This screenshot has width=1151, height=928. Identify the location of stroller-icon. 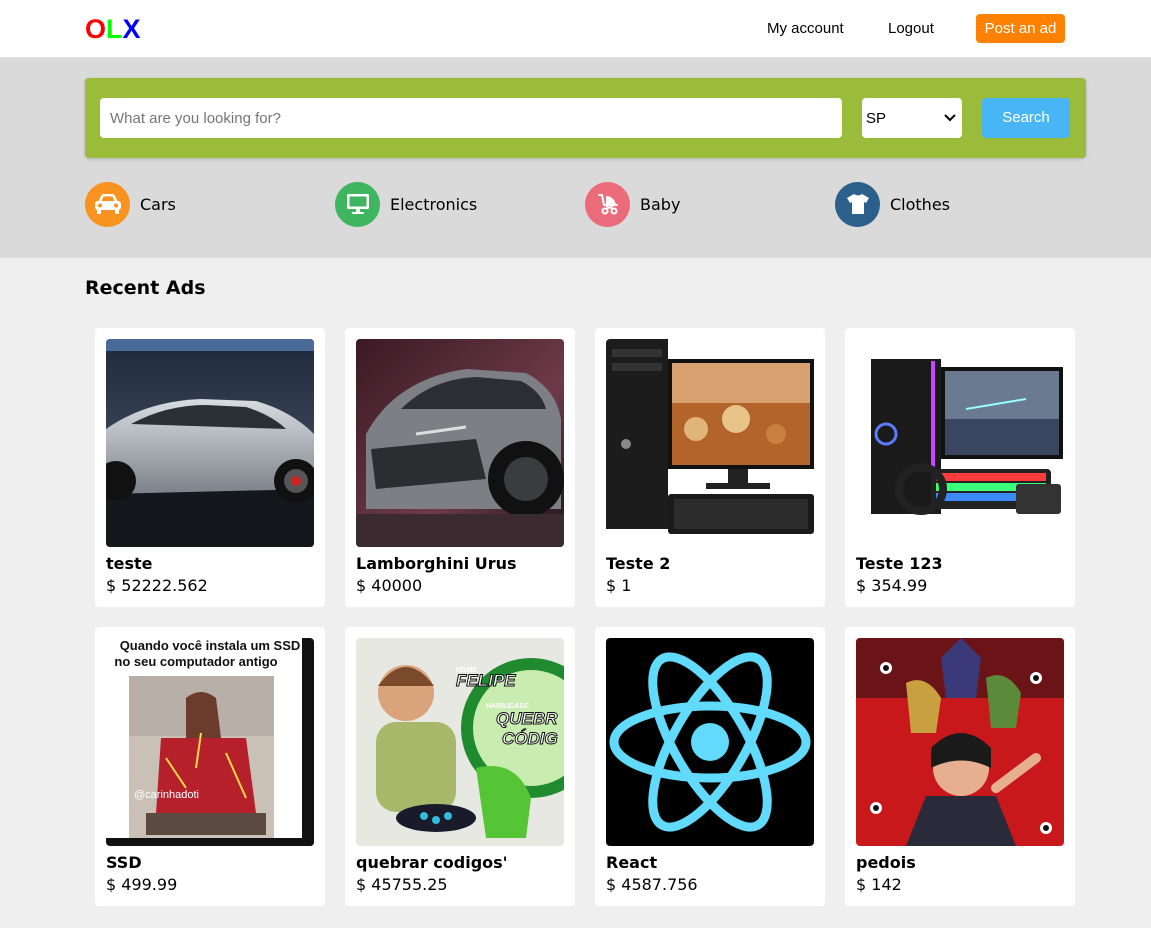
(607, 204).